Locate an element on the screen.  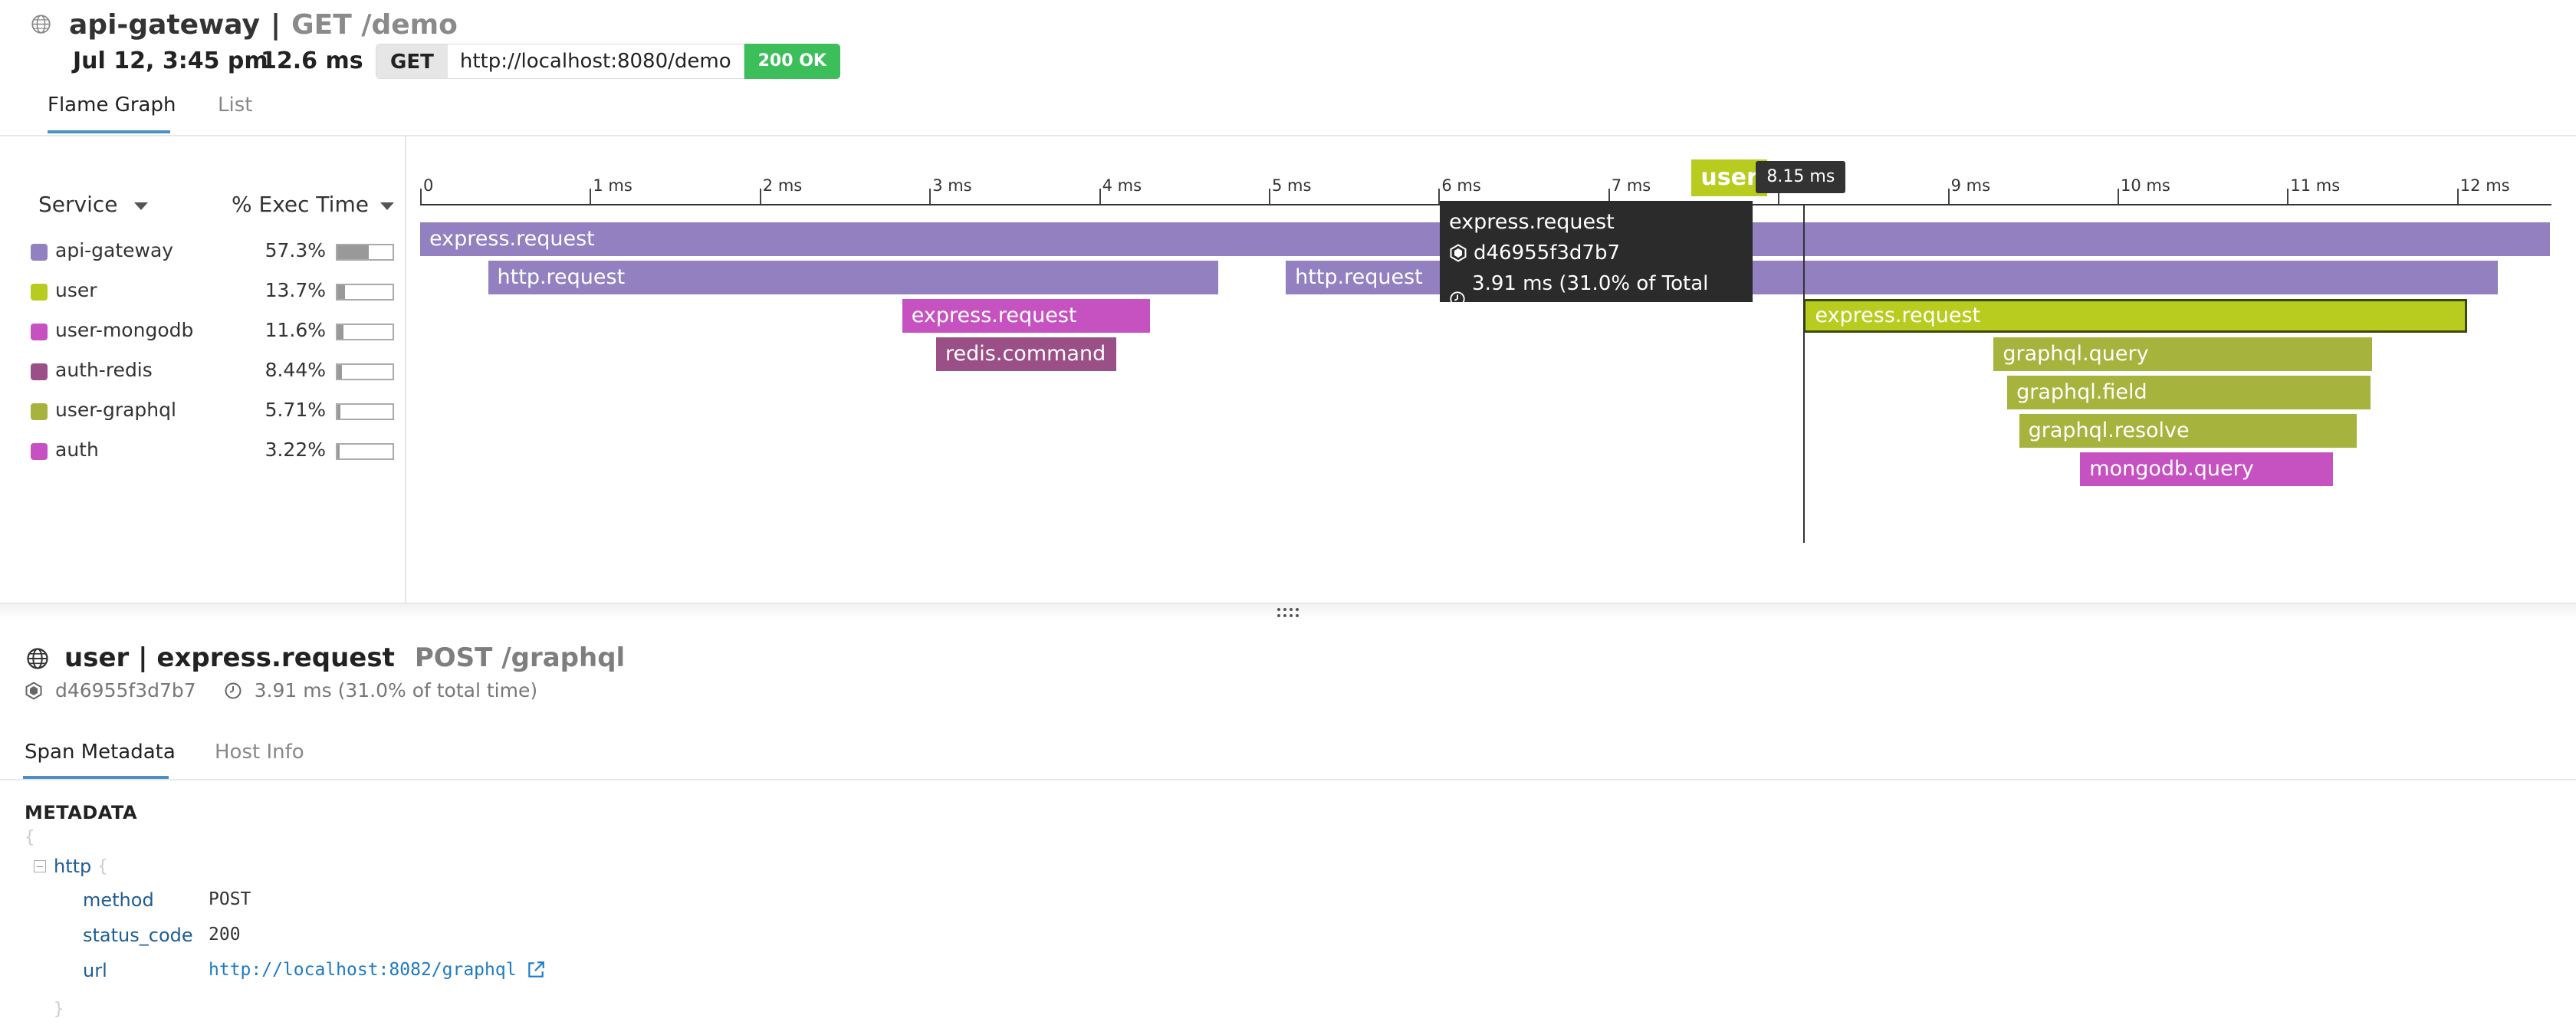
span-service-name: user is located at coordinates (97, 657).